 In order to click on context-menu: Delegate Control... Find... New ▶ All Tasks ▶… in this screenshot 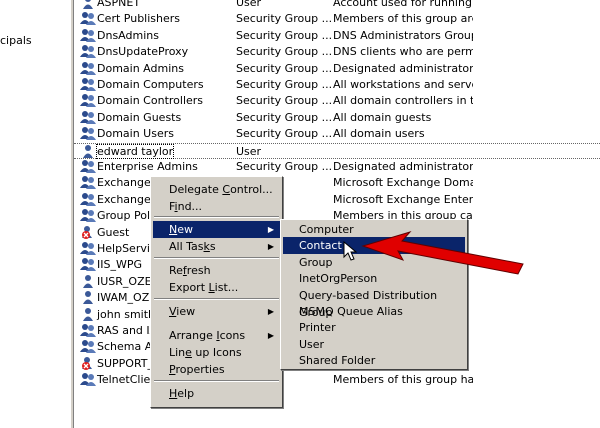, I will do `click(216, 292)`.